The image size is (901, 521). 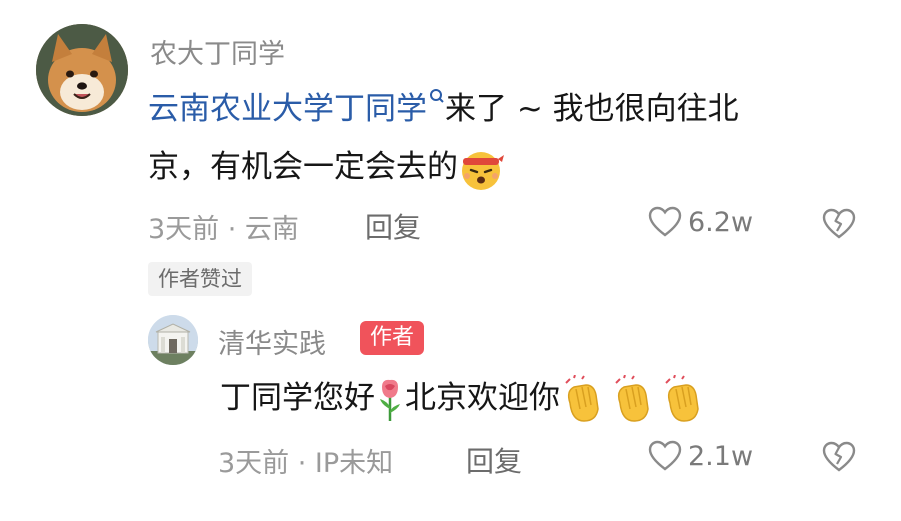 I want to click on rose-emoji-icon, so click(x=390, y=400).